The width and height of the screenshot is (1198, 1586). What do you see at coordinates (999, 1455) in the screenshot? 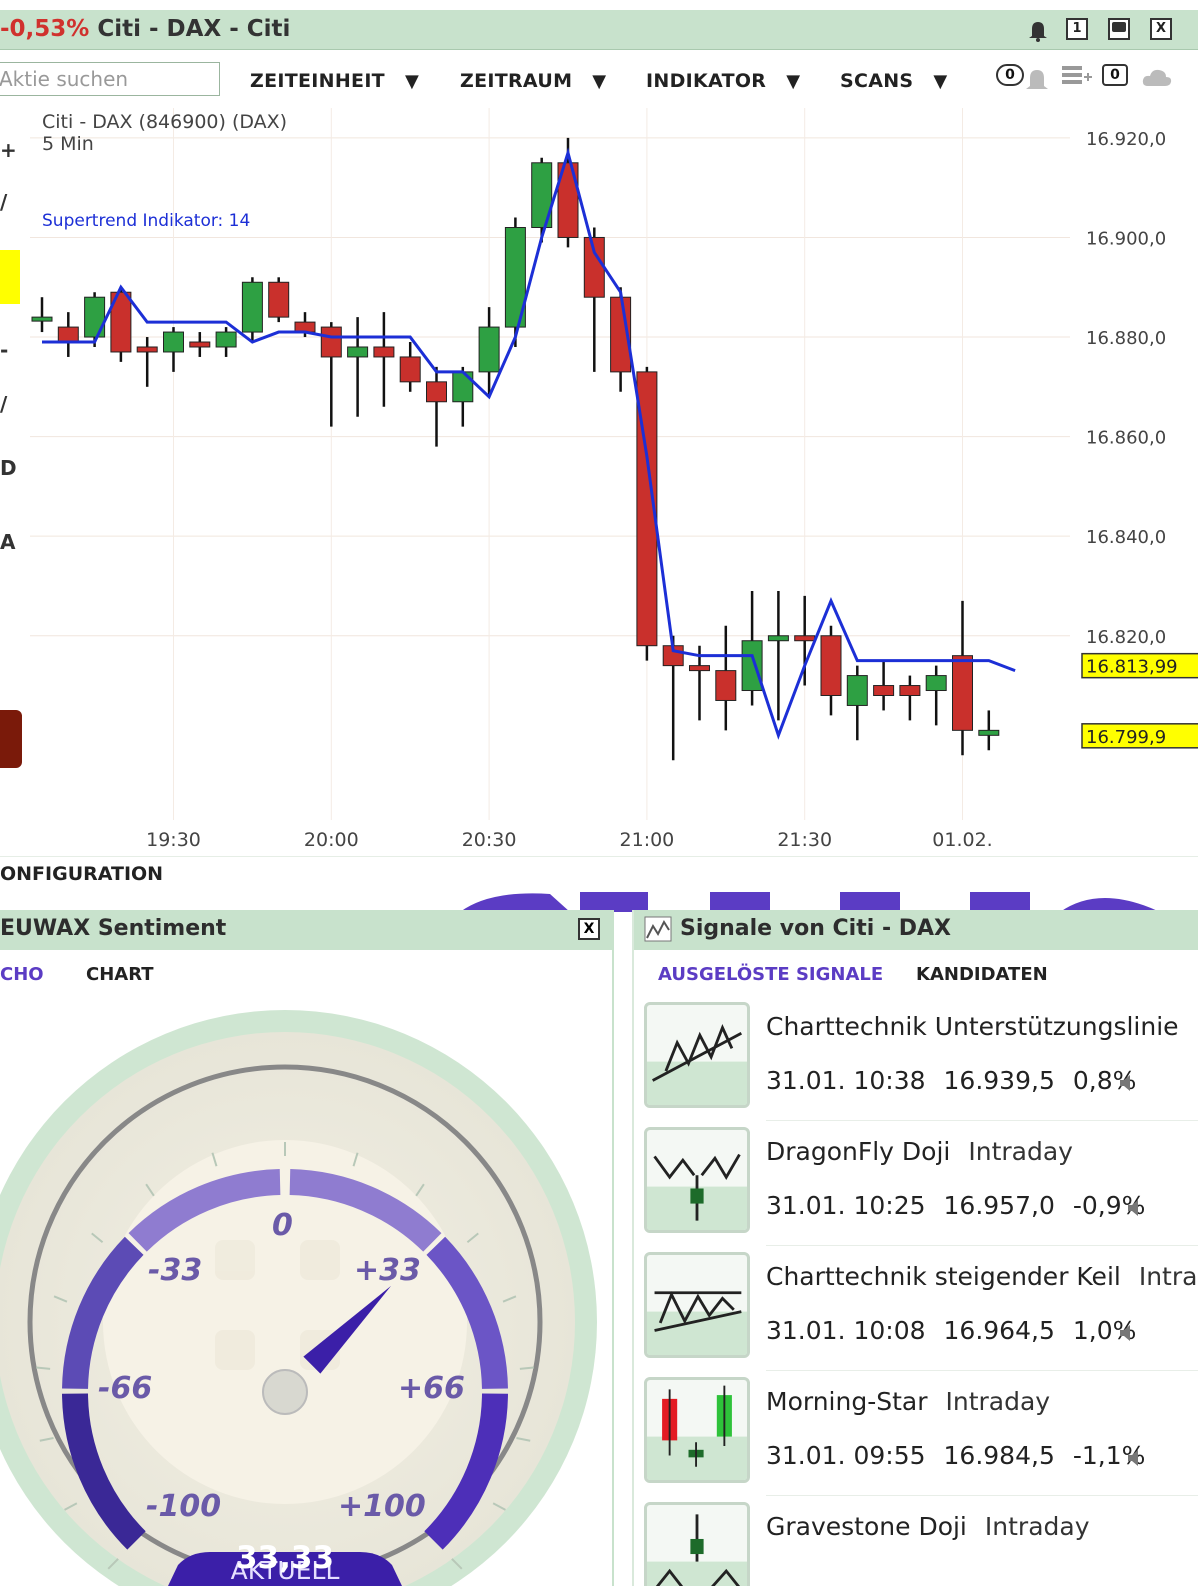
I see `signal-price: 16.984,5` at bounding box center [999, 1455].